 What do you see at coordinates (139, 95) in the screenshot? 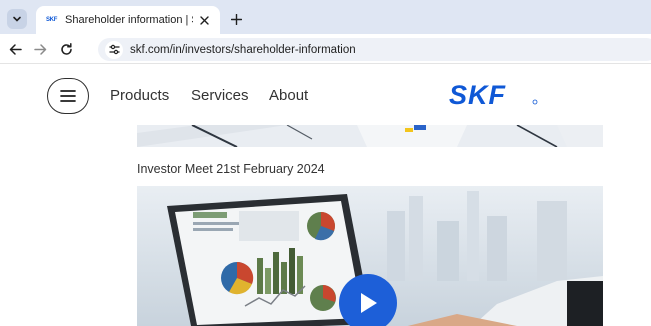
I see `nav-link-products: Products` at bounding box center [139, 95].